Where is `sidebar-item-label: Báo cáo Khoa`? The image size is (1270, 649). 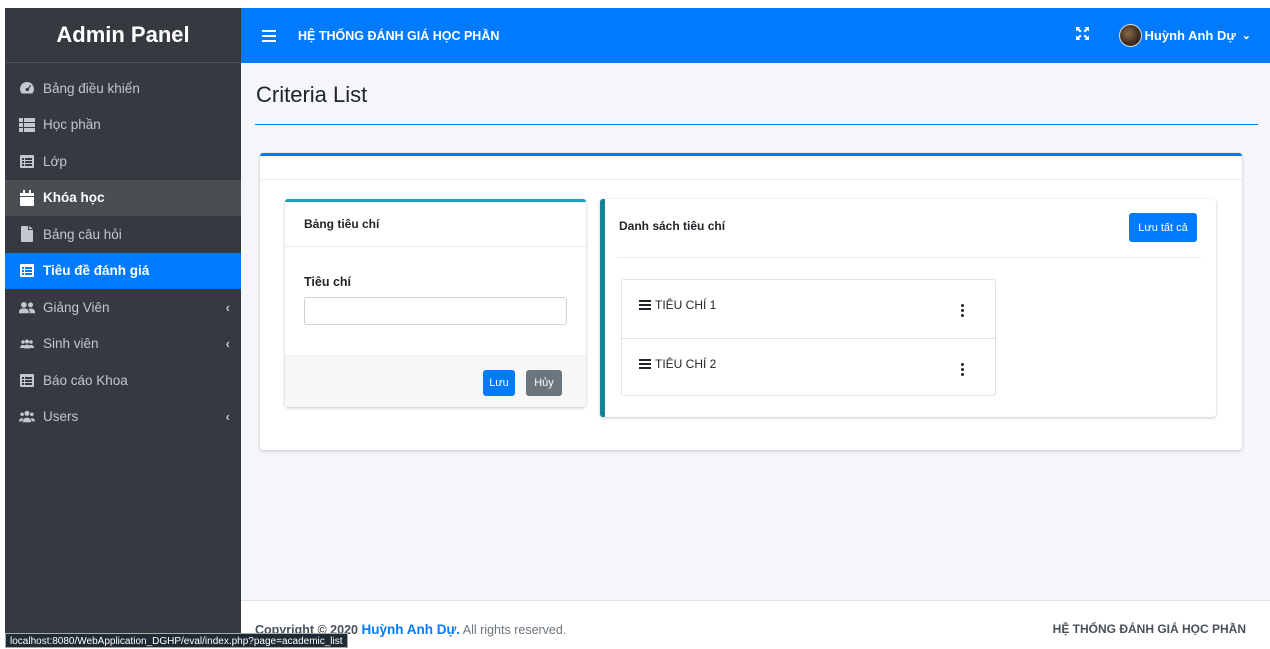
sidebar-item-label: Báo cáo Khoa is located at coordinates (85, 380).